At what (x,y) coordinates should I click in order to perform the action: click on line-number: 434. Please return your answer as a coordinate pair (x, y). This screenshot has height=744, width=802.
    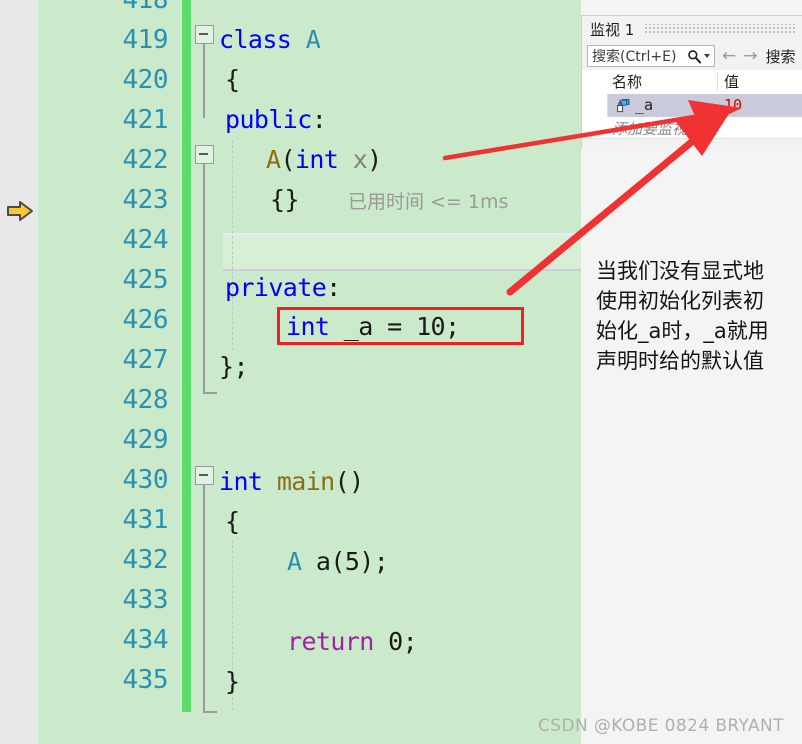
    Looking at the image, I should click on (145, 640).